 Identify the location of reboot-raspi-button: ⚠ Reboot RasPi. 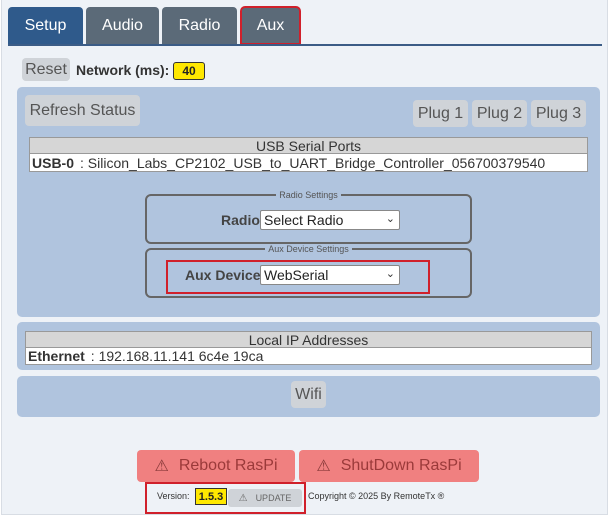
(216, 466).